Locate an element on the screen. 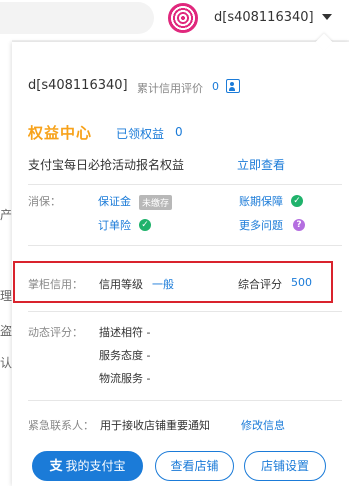 The width and height of the screenshot is (349, 486). emergency-contact-label: 紧急联系人： is located at coordinates (61, 425).